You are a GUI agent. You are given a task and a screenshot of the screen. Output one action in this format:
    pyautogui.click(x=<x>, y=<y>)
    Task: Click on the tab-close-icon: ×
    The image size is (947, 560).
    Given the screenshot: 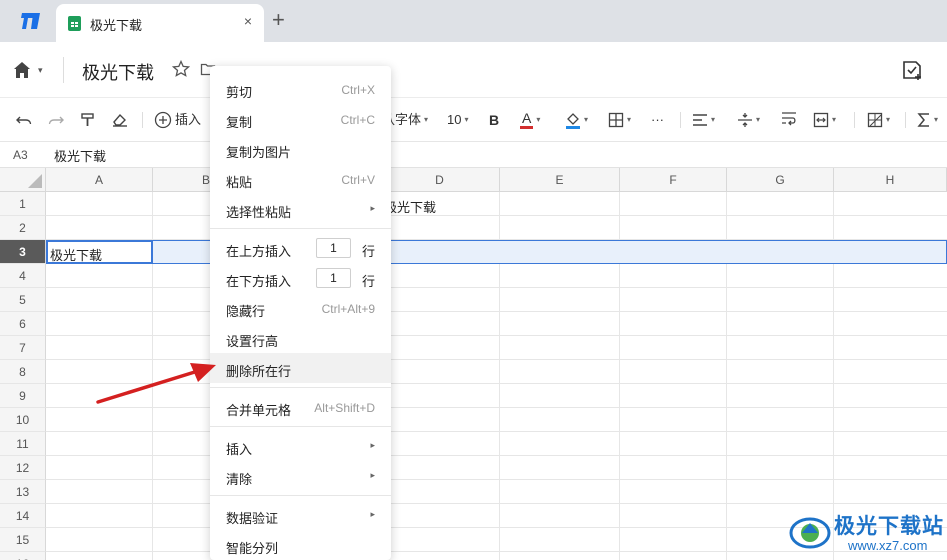 What is the action you would take?
    pyautogui.click(x=248, y=21)
    